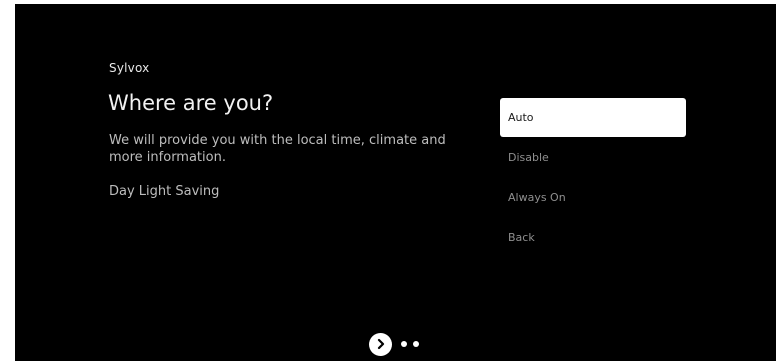  I want to click on page-title: Where are you?, so click(191, 103).